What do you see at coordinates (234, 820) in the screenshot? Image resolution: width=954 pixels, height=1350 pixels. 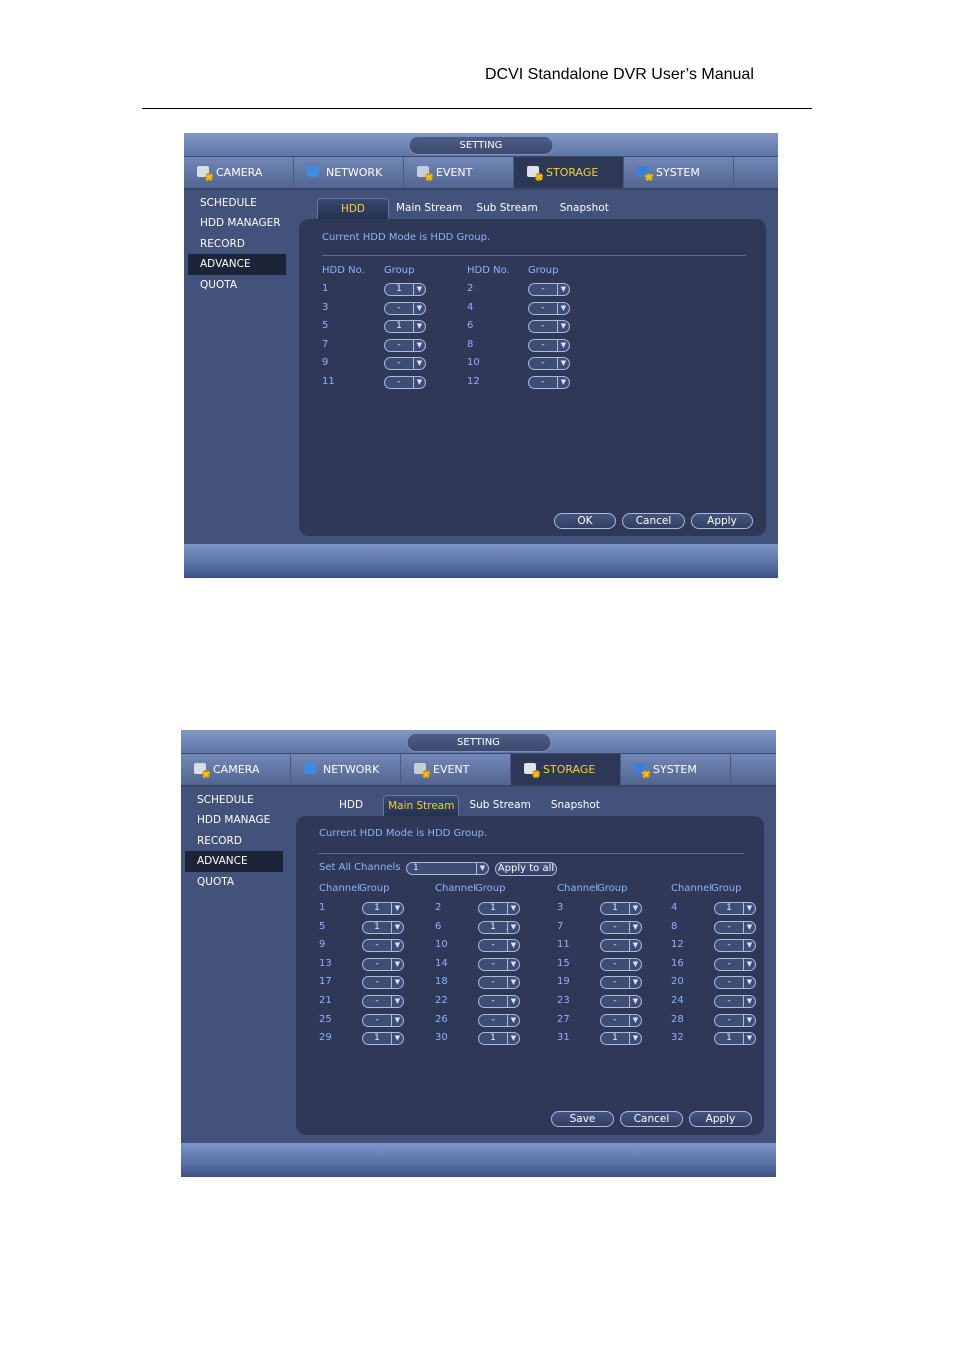 I see `side-item-hdd-manage: HDD MANAGE` at bounding box center [234, 820].